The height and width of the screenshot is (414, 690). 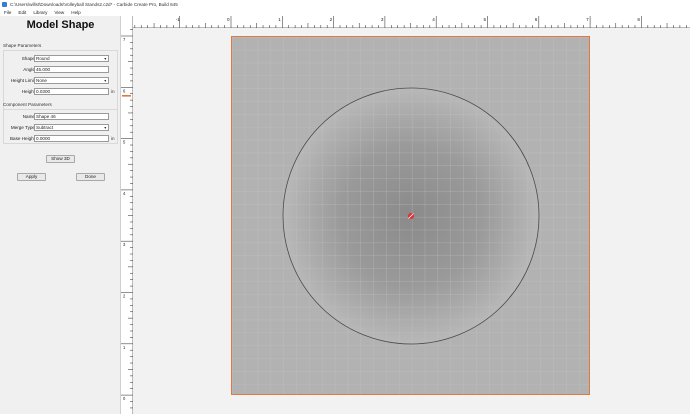 I want to click on base-height-input: 0.0000, so click(x=71, y=138).